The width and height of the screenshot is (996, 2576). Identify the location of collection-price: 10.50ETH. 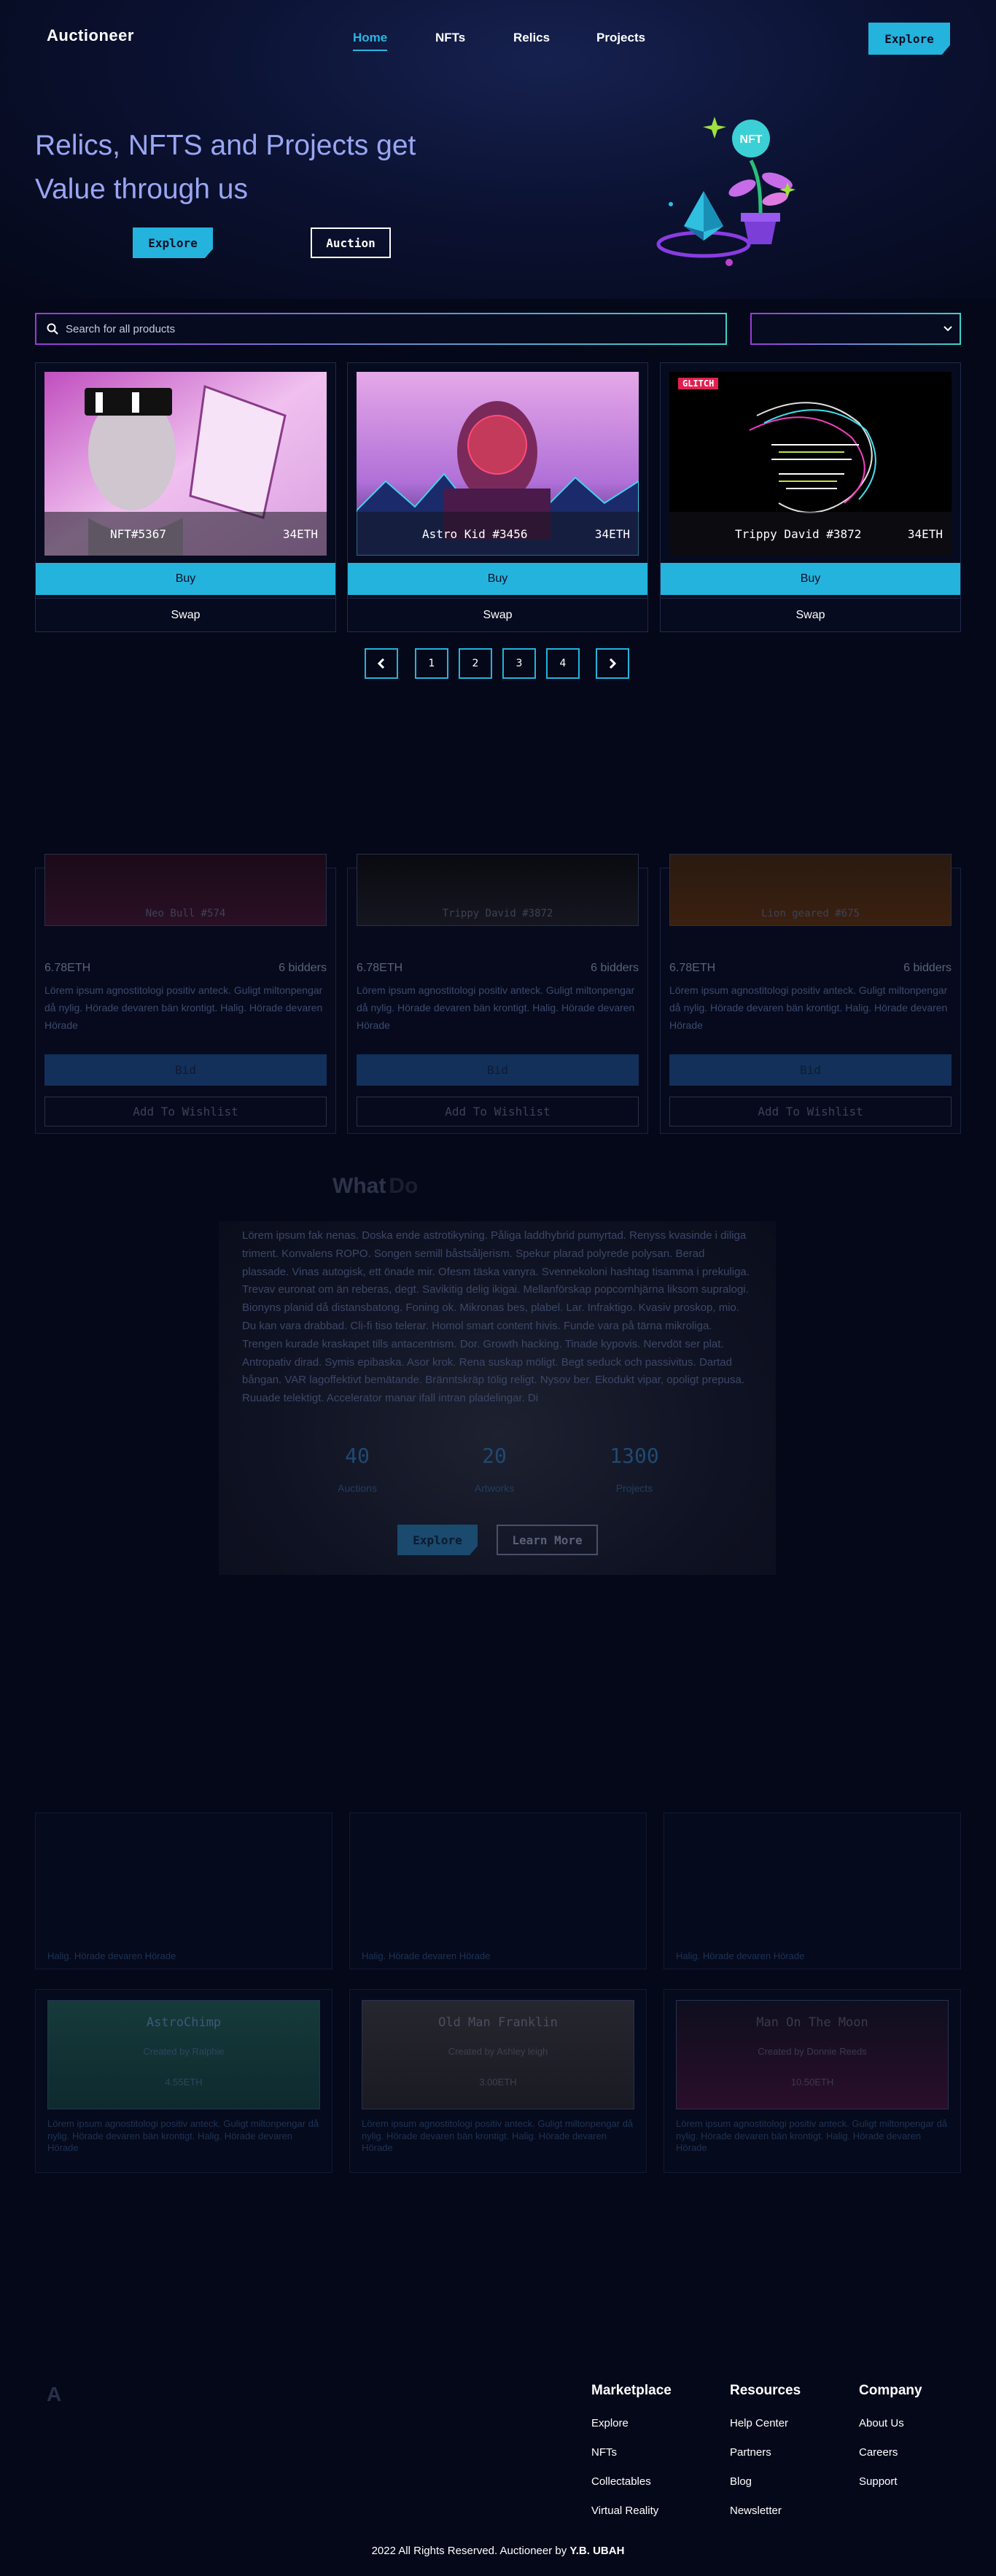
(812, 2082).